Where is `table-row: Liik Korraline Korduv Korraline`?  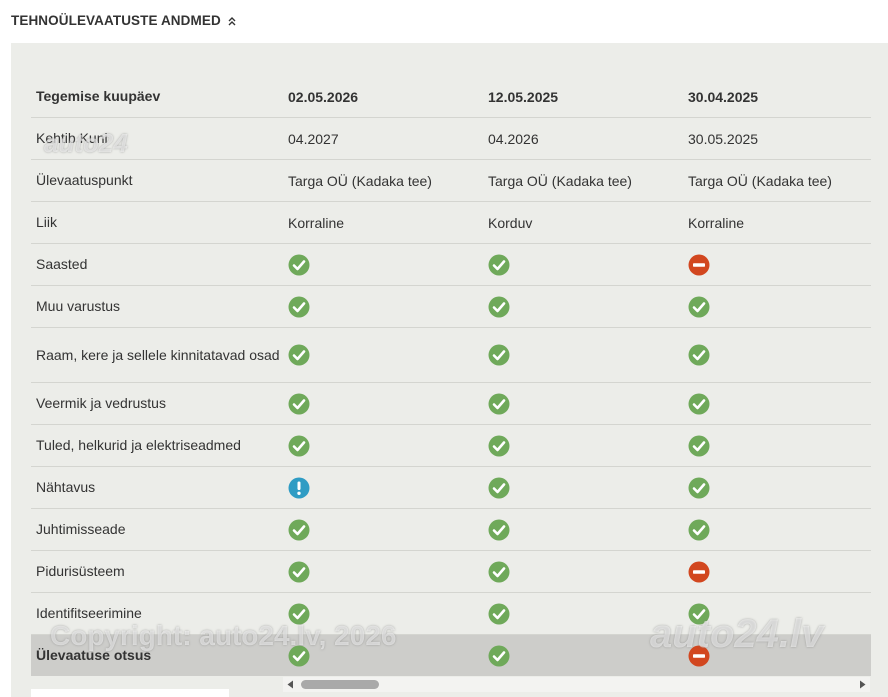
table-row: Liik Korraline Korduv Korraline is located at coordinates (451, 223).